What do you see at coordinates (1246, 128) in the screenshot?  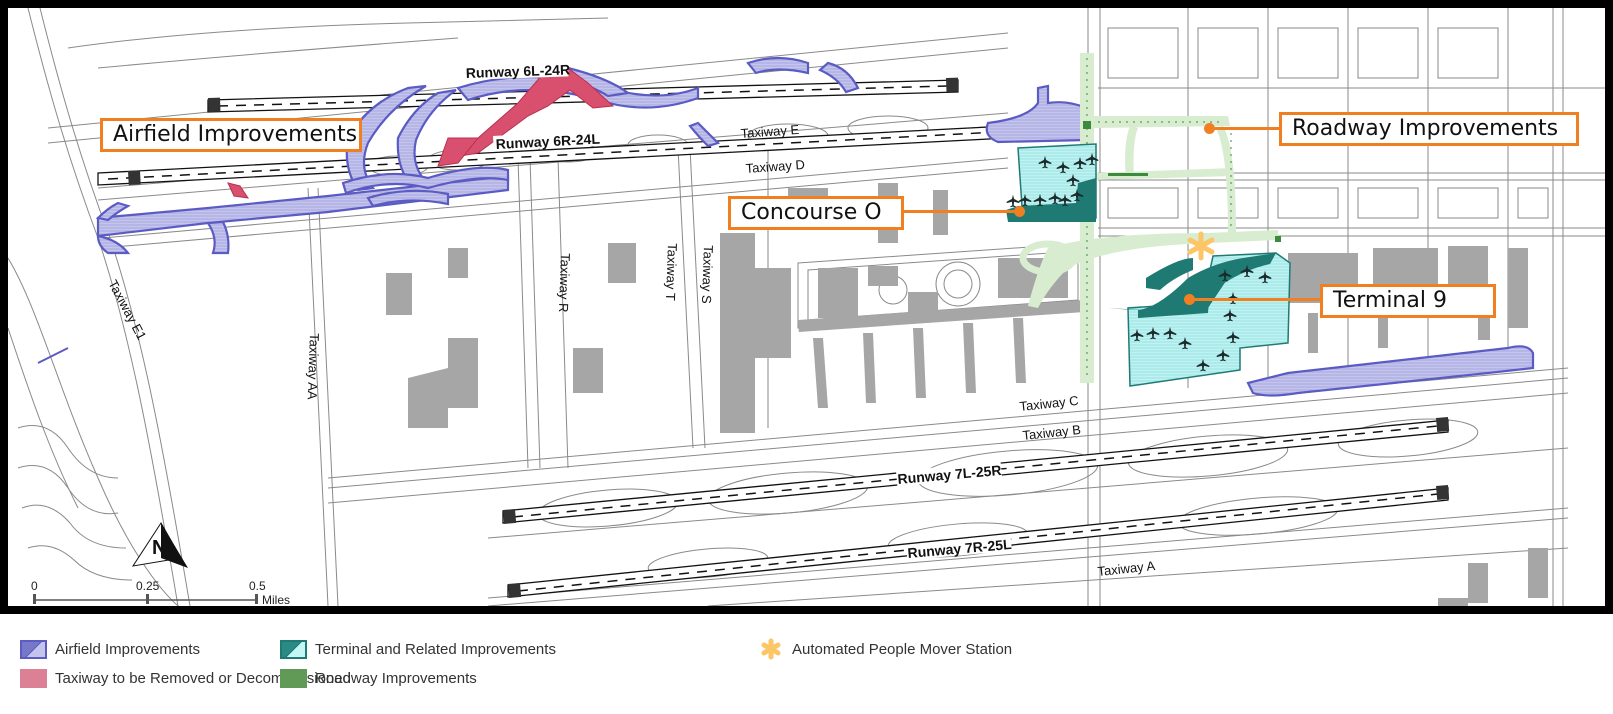 I see `leader-roadway` at bounding box center [1246, 128].